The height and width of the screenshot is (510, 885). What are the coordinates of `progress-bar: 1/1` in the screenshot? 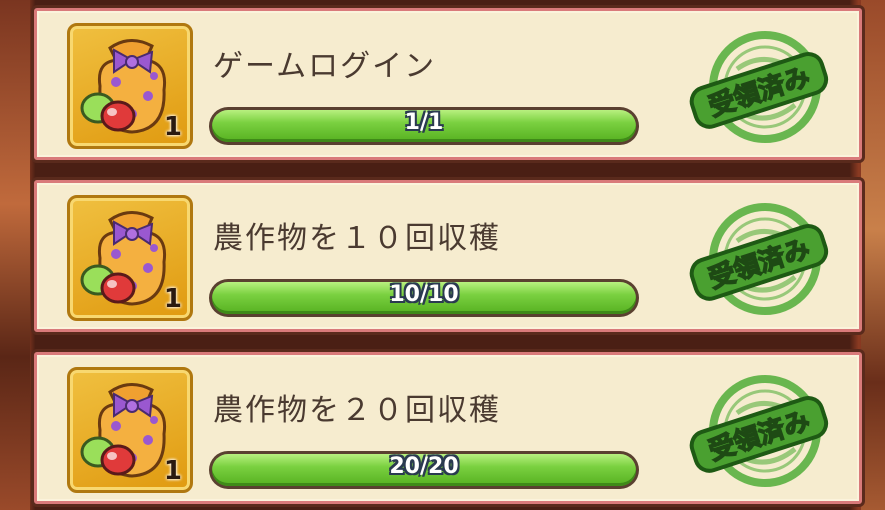 It's located at (424, 126).